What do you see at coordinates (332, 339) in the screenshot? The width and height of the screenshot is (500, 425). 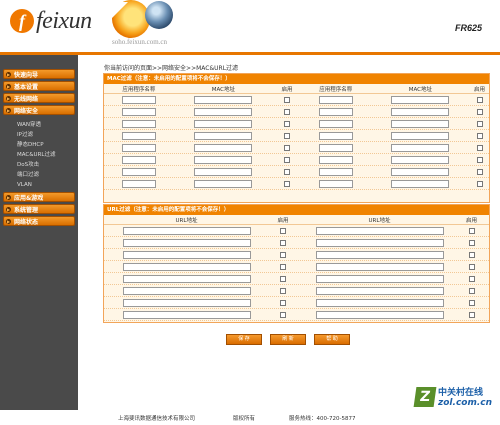 I see `help-button: 帮 助` at bounding box center [332, 339].